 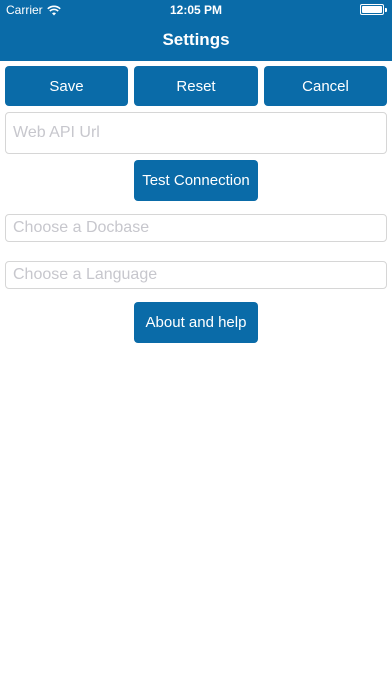 What do you see at coordinates (196, 180) in the screenshot?
I see `test-connection-button: Test Connection` at bounding box center [196, 180].